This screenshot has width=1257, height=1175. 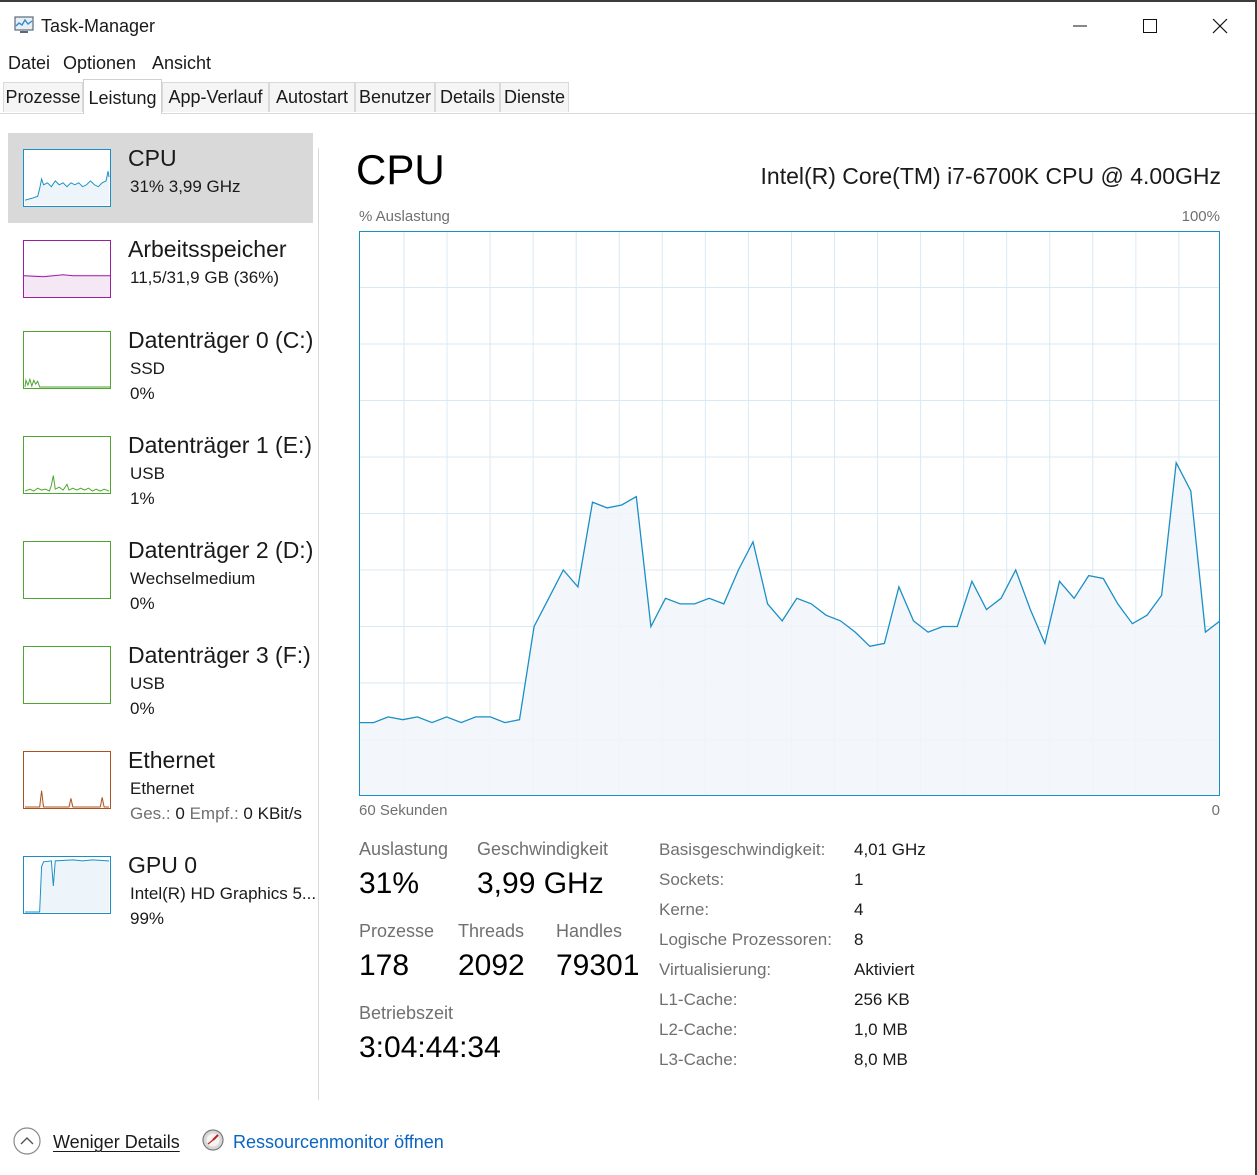 What do you see at coordinates (698, 999) in the screenshot?
I see `spec-label-l1-cache: L1-Cache:` at bounding box center [698, 999].